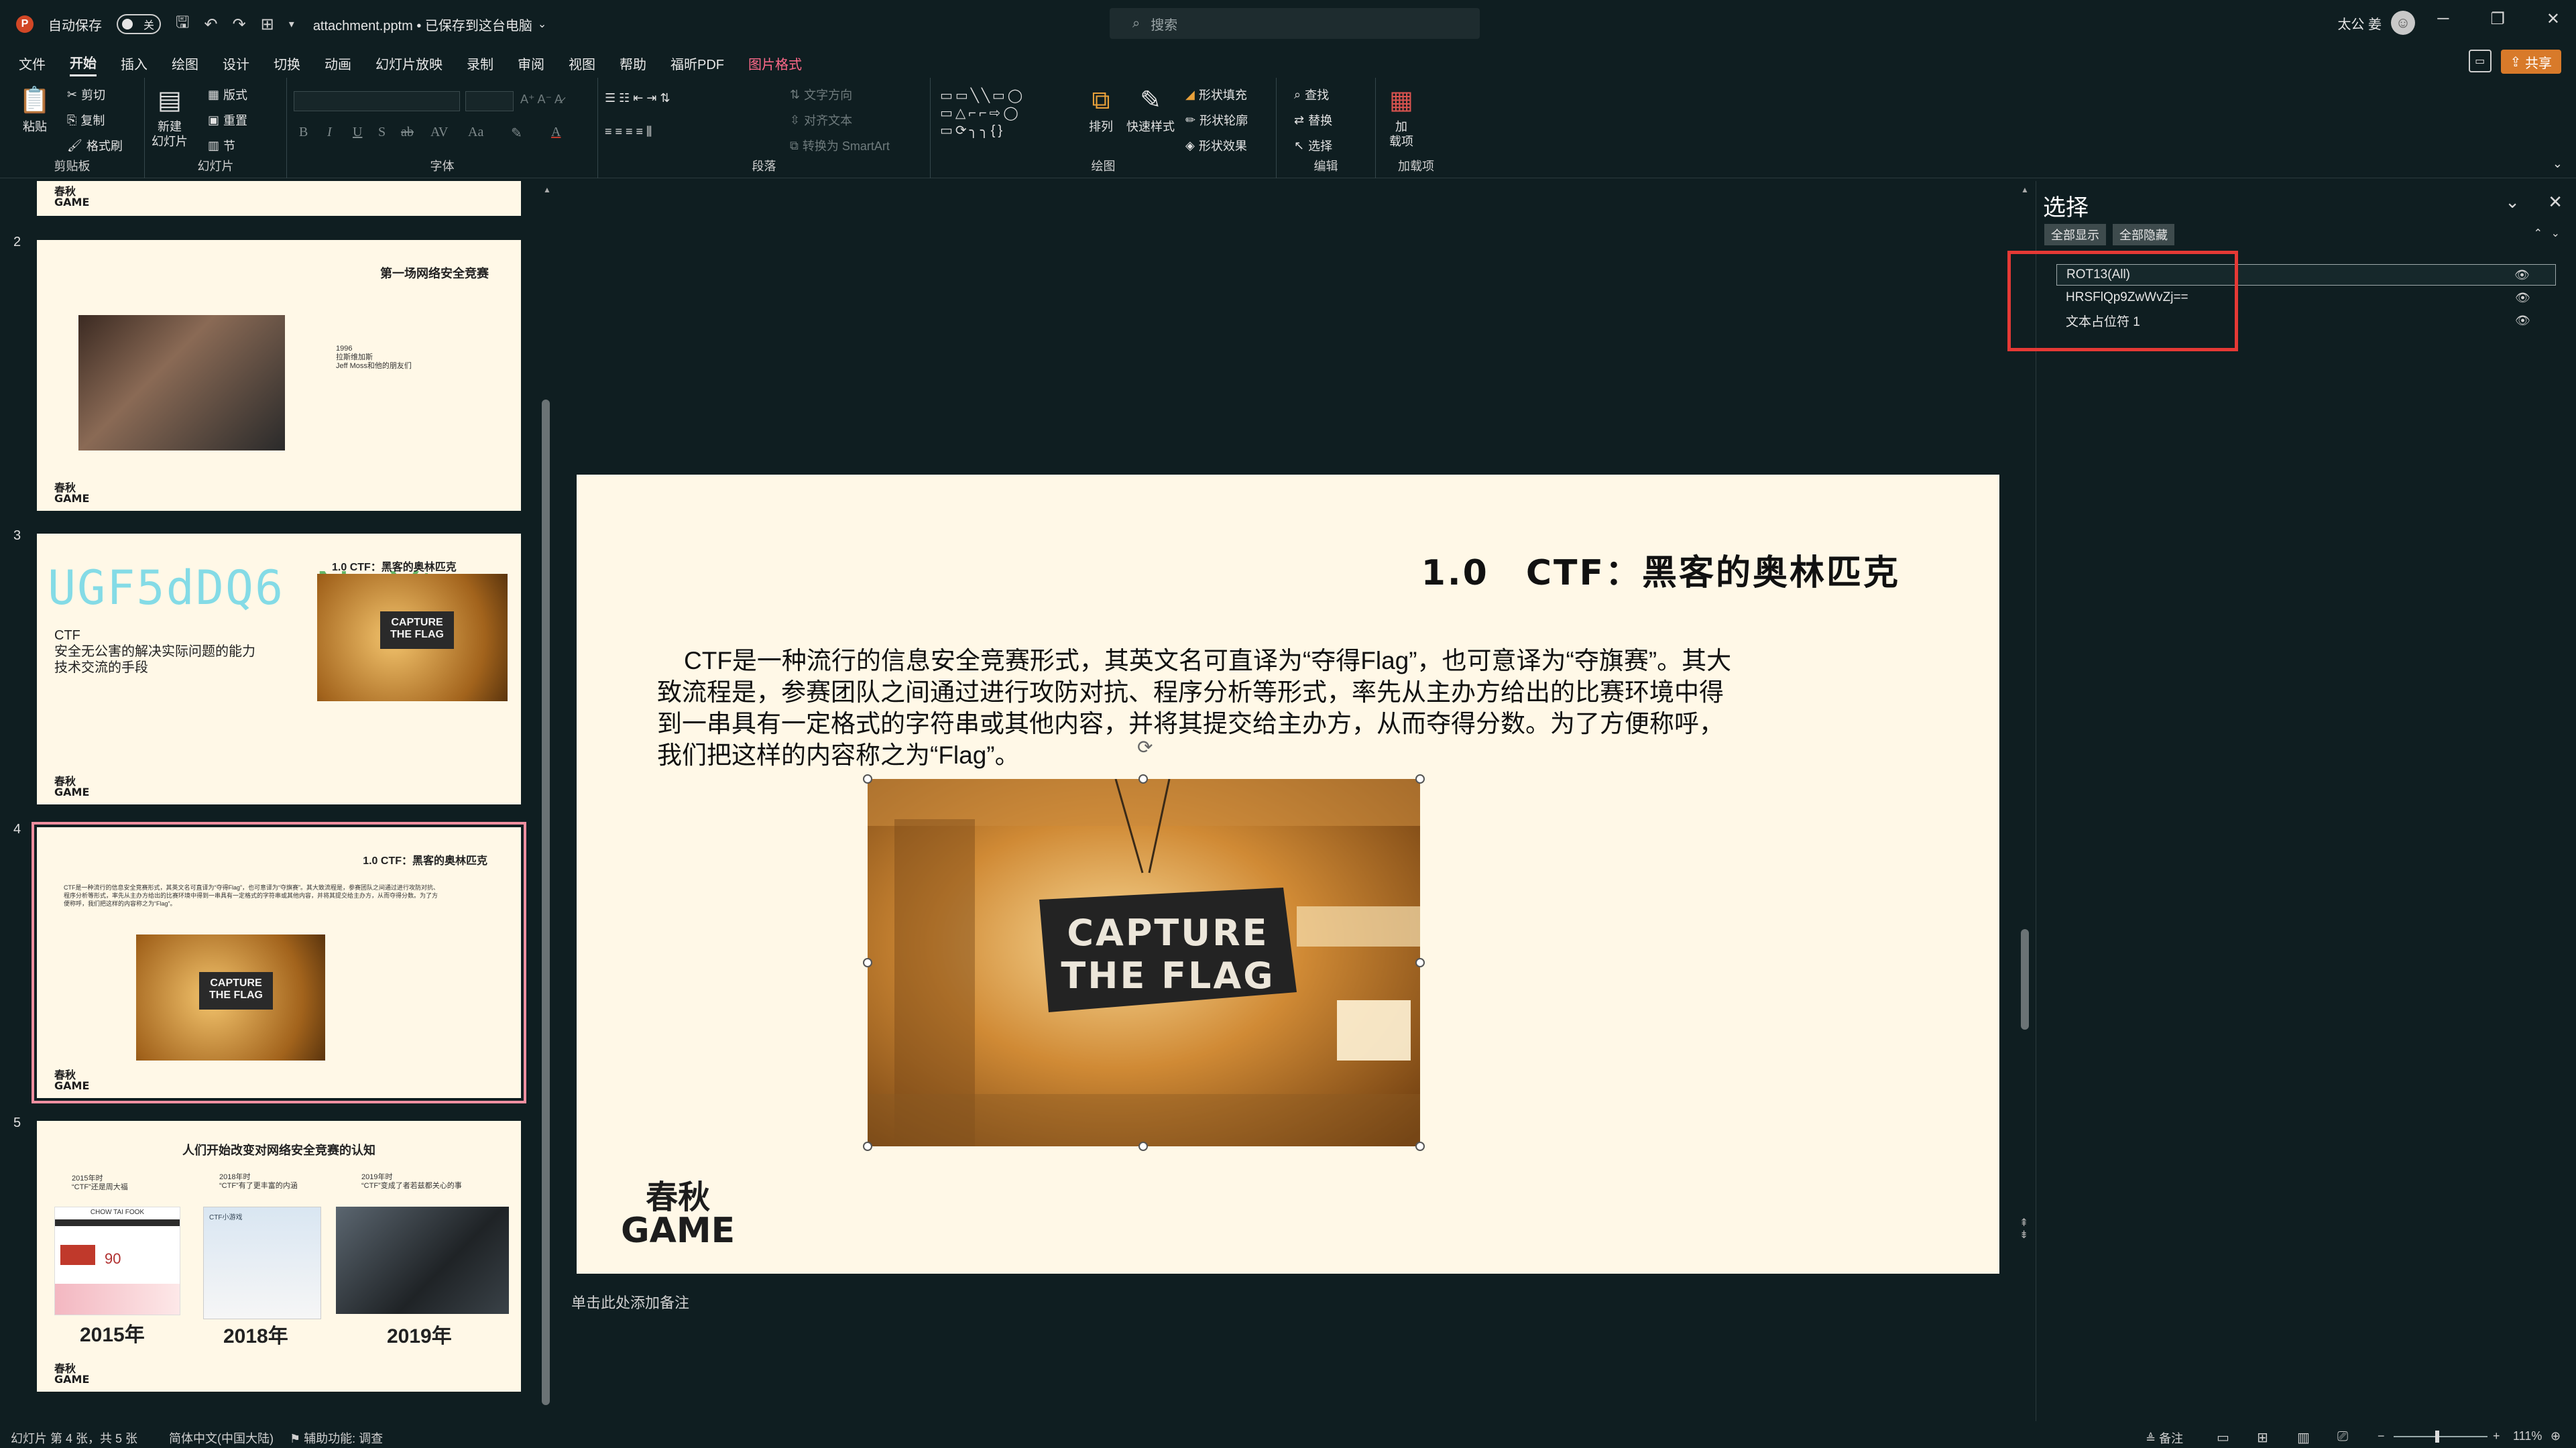 This screenshot has width=2576, height=1448. Describe the element at coordinates (1660, 569) in the screenshot. I see `slide-title: 1.0 CTF：黑客的奥林匹克` at that location.